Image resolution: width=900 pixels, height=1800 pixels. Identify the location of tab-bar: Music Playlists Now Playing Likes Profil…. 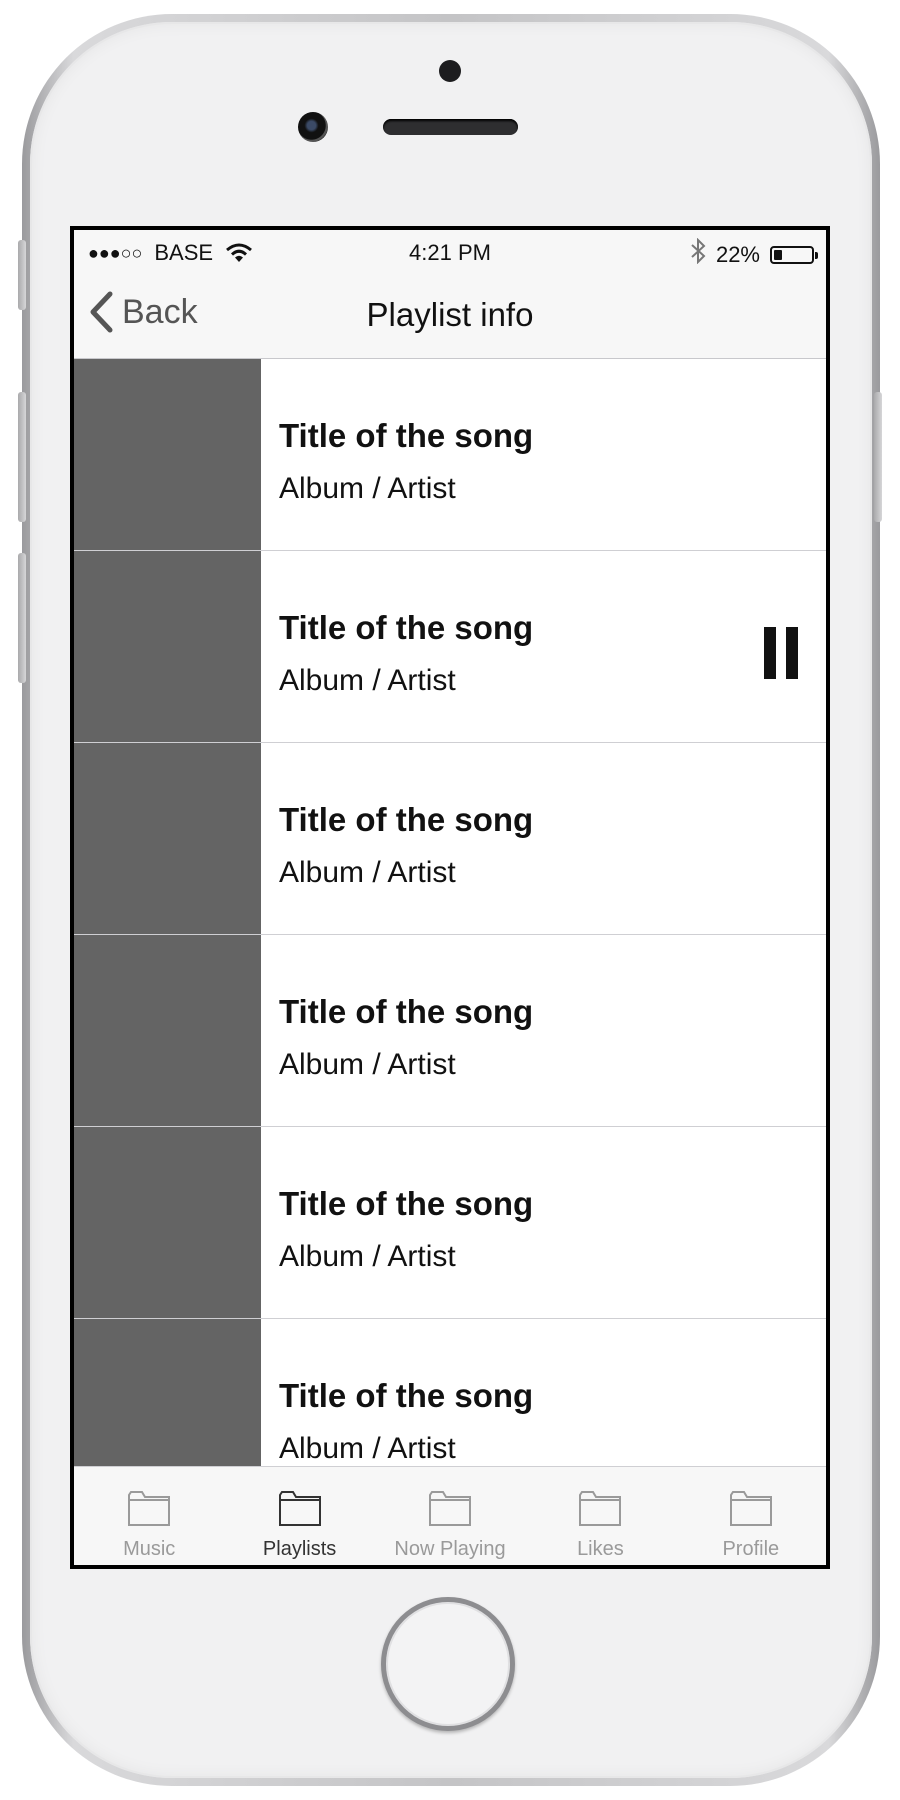
(450, 1515).